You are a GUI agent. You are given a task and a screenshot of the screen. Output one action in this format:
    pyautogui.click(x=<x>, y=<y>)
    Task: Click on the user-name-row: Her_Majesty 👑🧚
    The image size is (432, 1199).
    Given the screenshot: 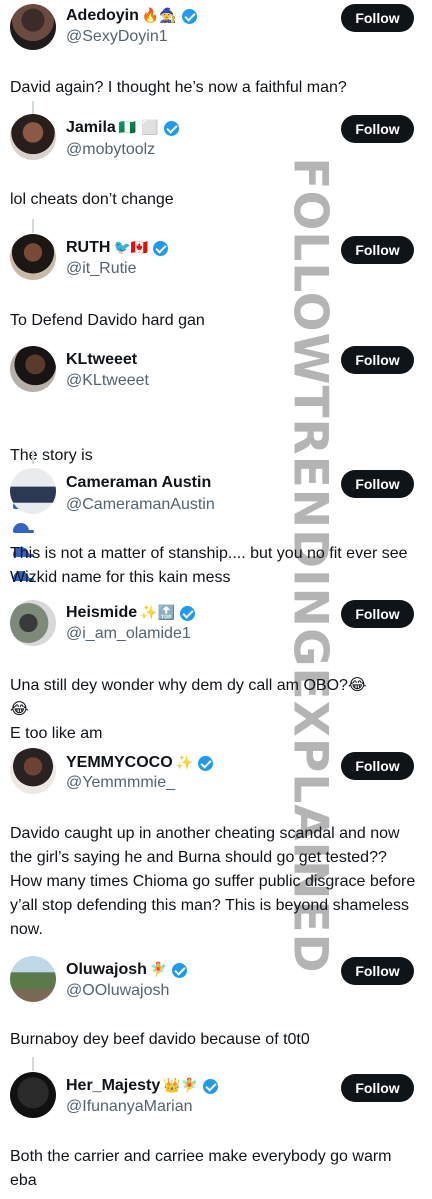 What is the action you would take?
    pyautogui.click(x=142, y=1086)
    